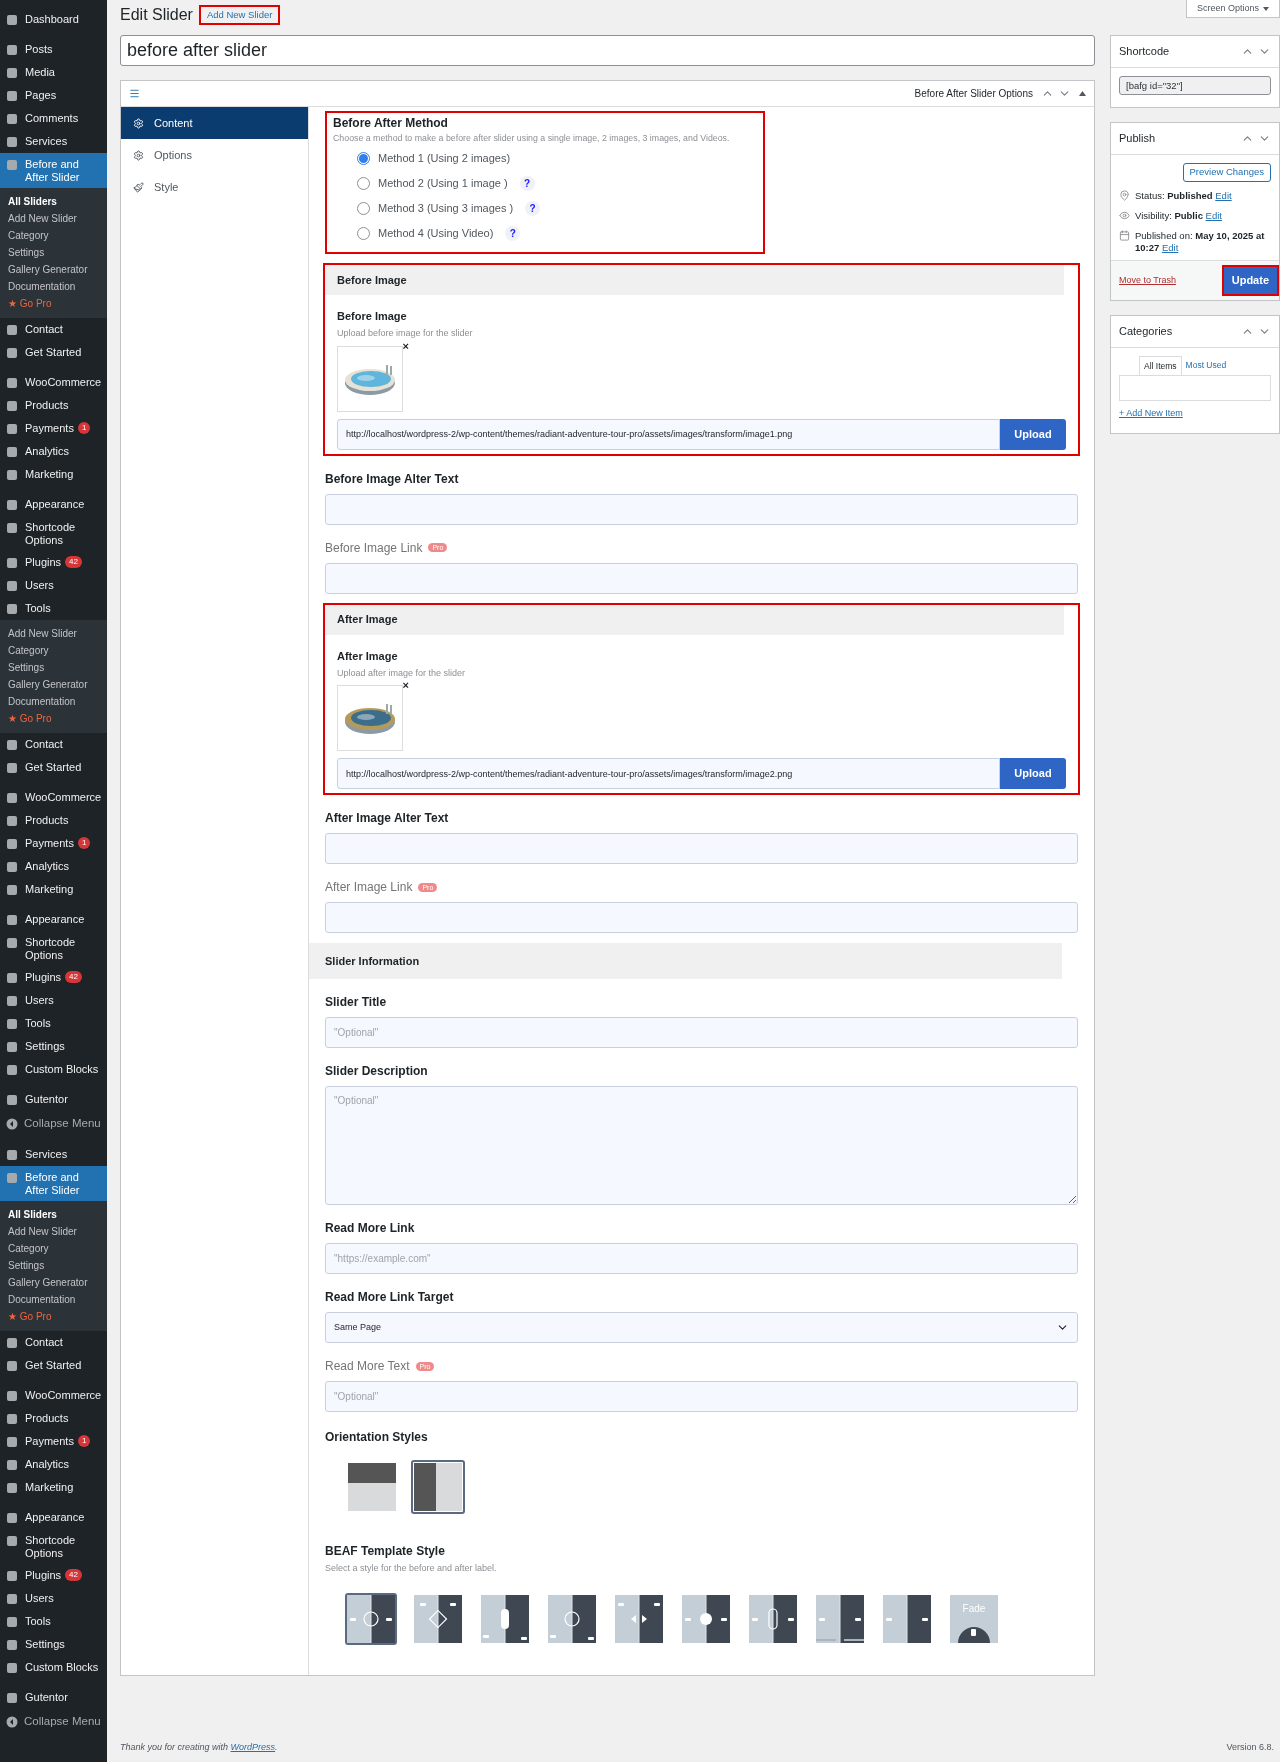 This screenshot has width=1280, height=1762. Describe the element at coordinates (443, 183) in the screenshot. I see `radio-label: Method 2 (Using 1 image )` at that location.